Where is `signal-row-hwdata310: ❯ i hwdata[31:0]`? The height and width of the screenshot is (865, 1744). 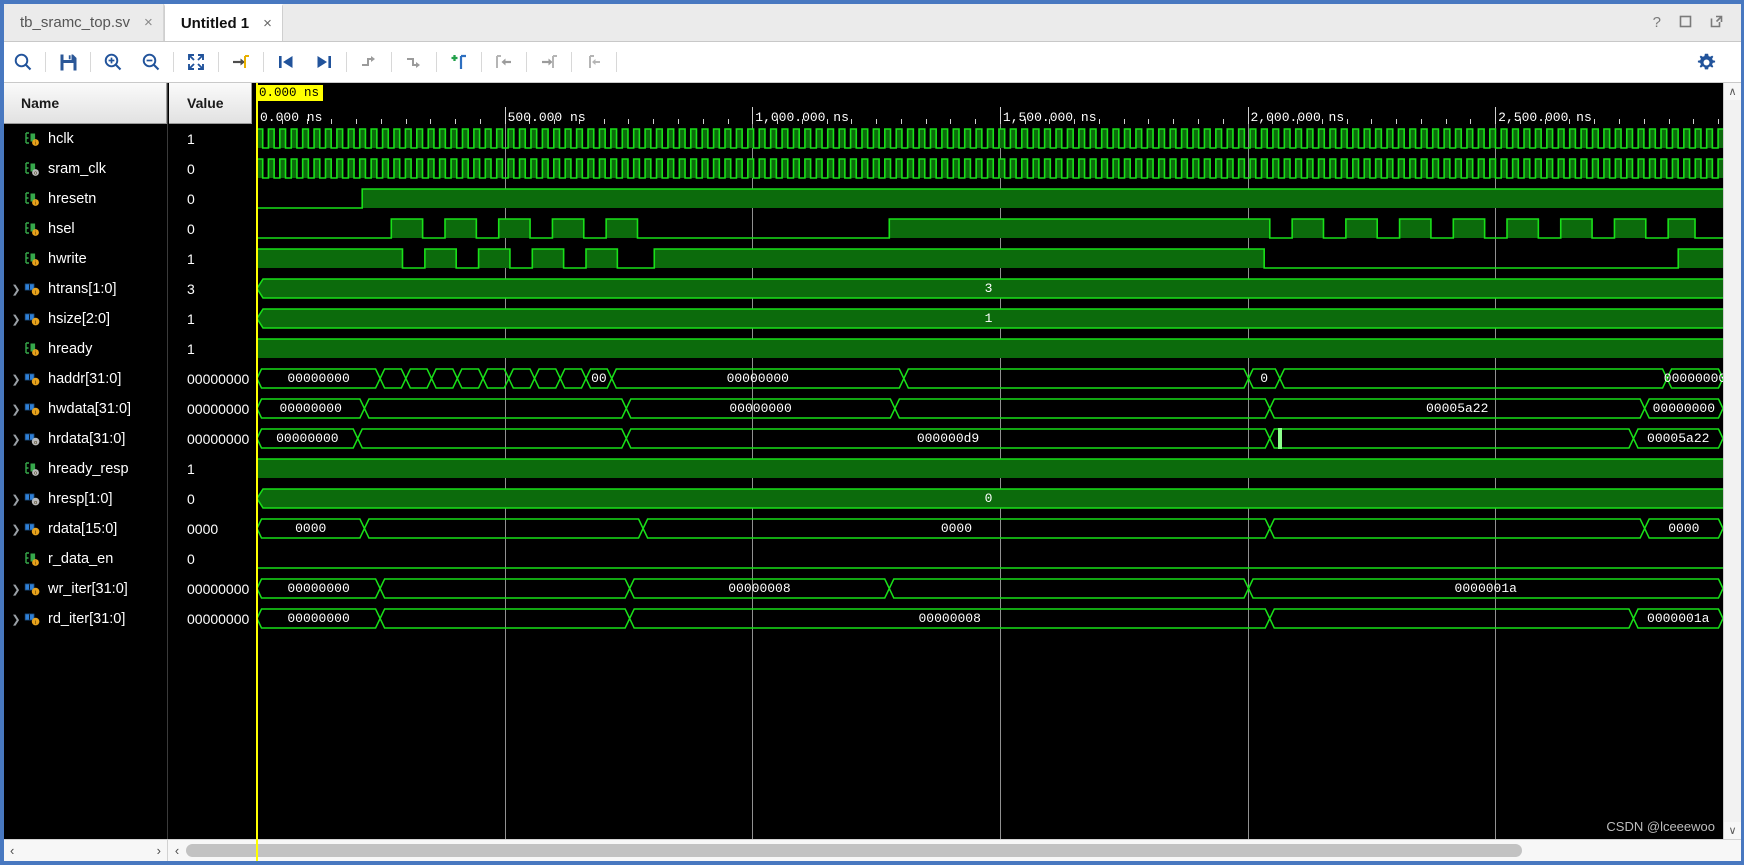 signal-row-hwdata310: ❯ i hwdata[31:0] is located at coordinates (85, 409).